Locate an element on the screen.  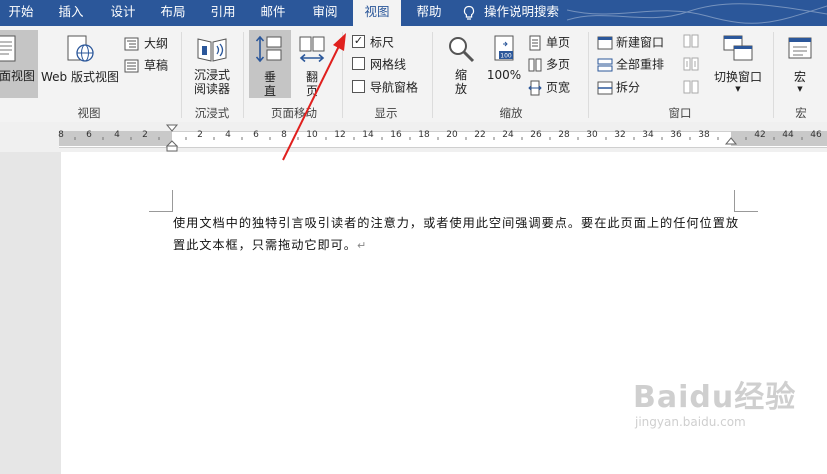
tab-help: 帮助 is located at coordinates (429, 13).